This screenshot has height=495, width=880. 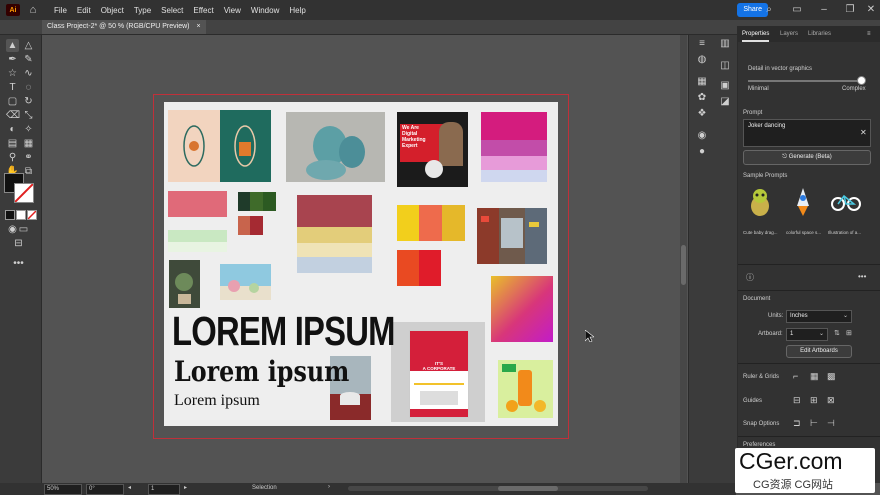 What do you see at coordinates (28, 129) in the screenshot?
I see `puppet-warp-tool-icon: ✧` at bounding box center [28, 129].